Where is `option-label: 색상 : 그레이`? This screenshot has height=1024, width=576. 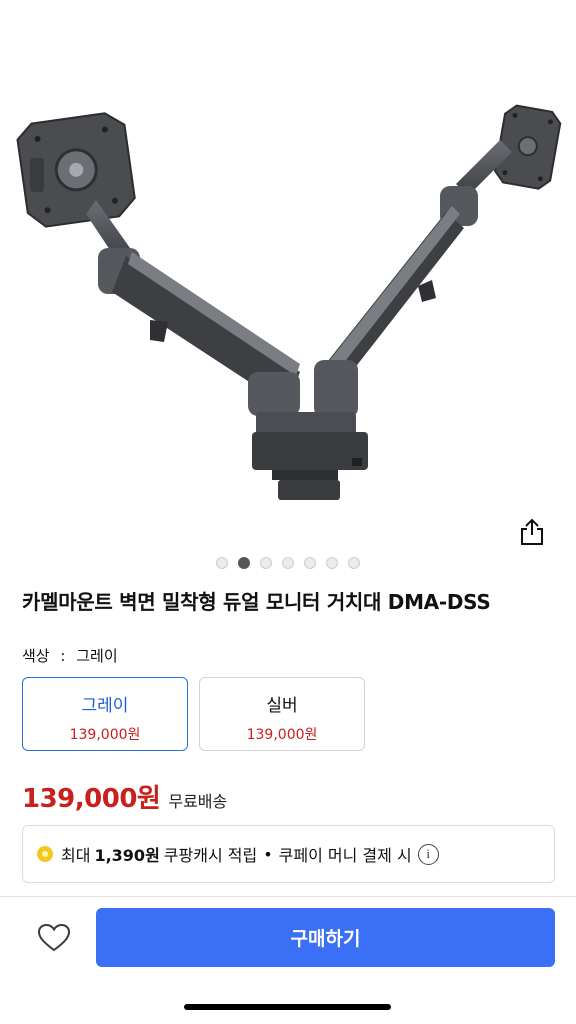
option-label: 색상 : 그레이 is located at coordinates (70, 655).